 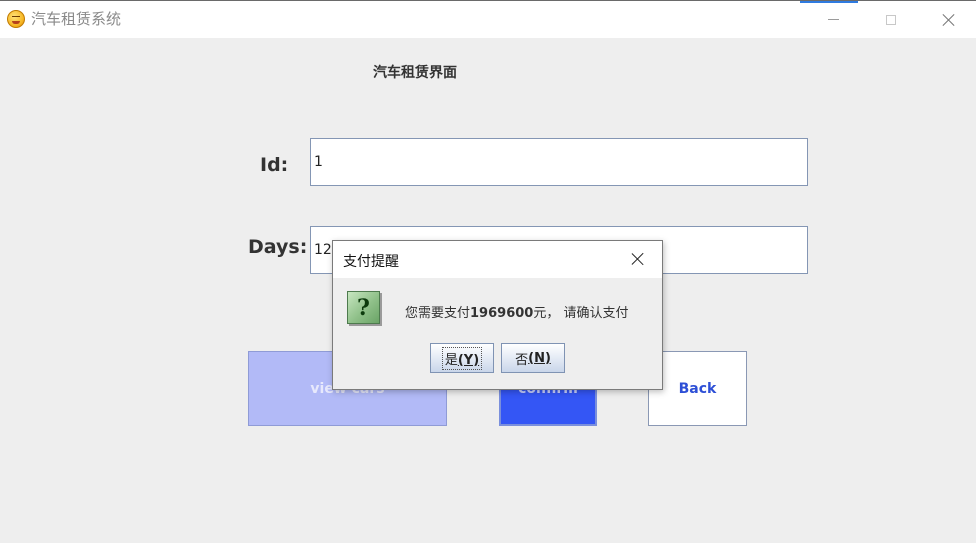 I want to click on yes-button-focus: 是(Y), so click(x=462, y=358).